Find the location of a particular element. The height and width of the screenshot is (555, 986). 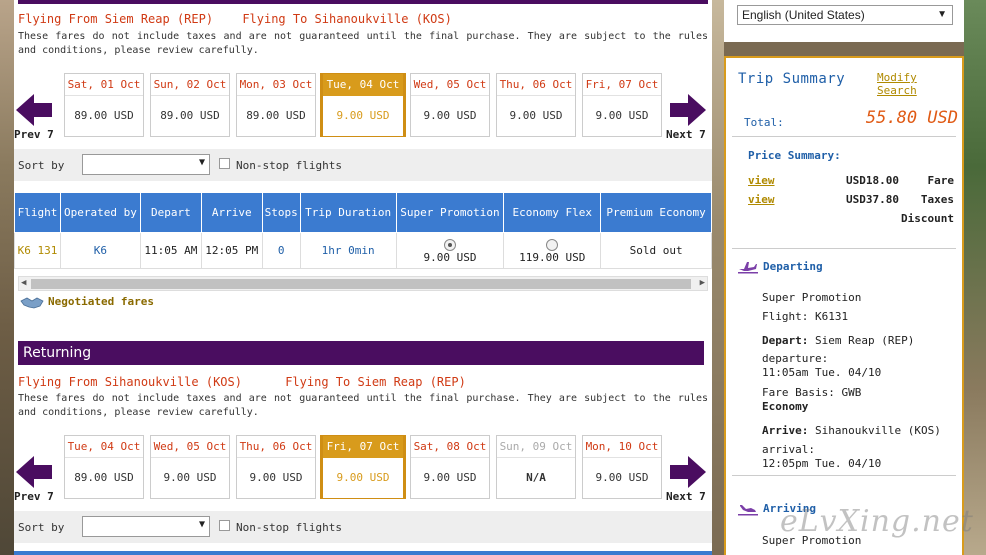

premium-economy-status: Sold out is located at coordinates (656, 250).